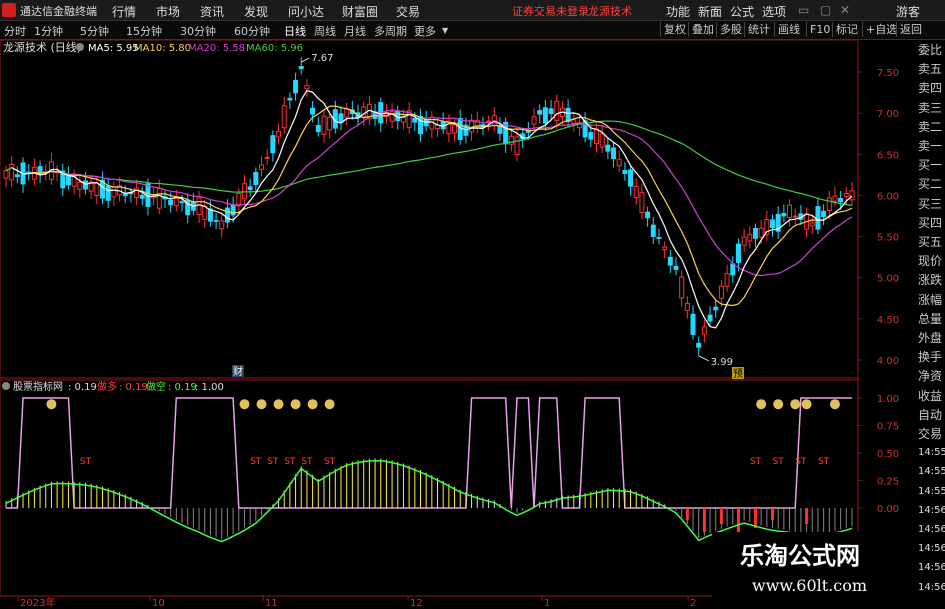 Image resolution: width=945 pixels, height=609 pixels. What do you see at coordinates (209, 387) in the screenshot?
I see `last-value: : 1.00` at bounding box center [209, 387].